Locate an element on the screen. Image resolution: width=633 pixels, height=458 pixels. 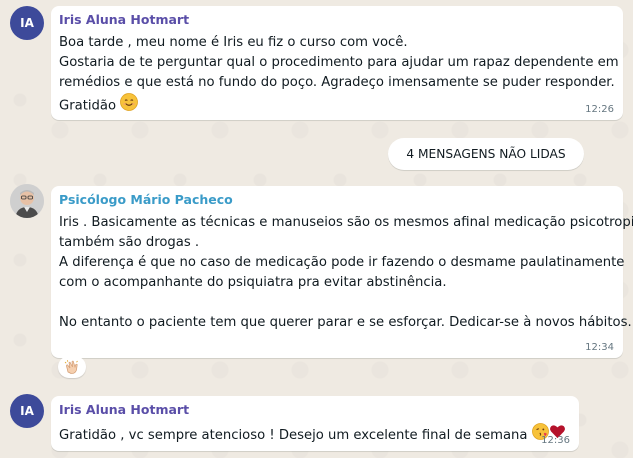
profile-photo-icon is located at coordinates (27, 201).